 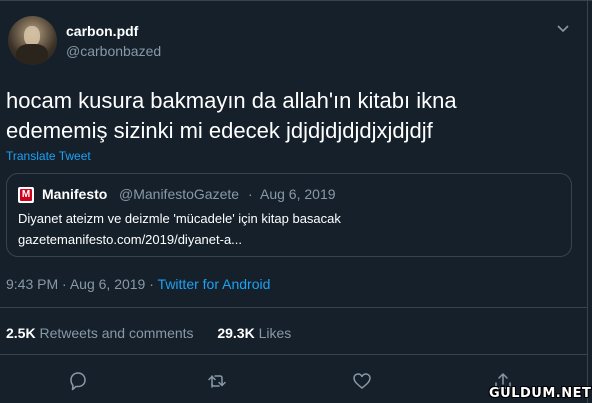 What do you see at coordinates (294, 307) in the screenshot?
I see `divider-top` at bounding box center [294, 307].